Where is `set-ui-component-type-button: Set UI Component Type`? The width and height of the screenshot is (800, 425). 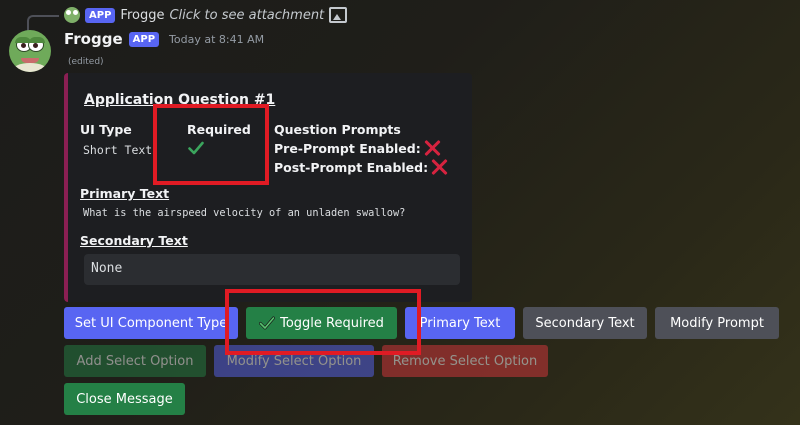 set-ui-component-type-button: Set UI Component Type is located at coordinates (151, 323).